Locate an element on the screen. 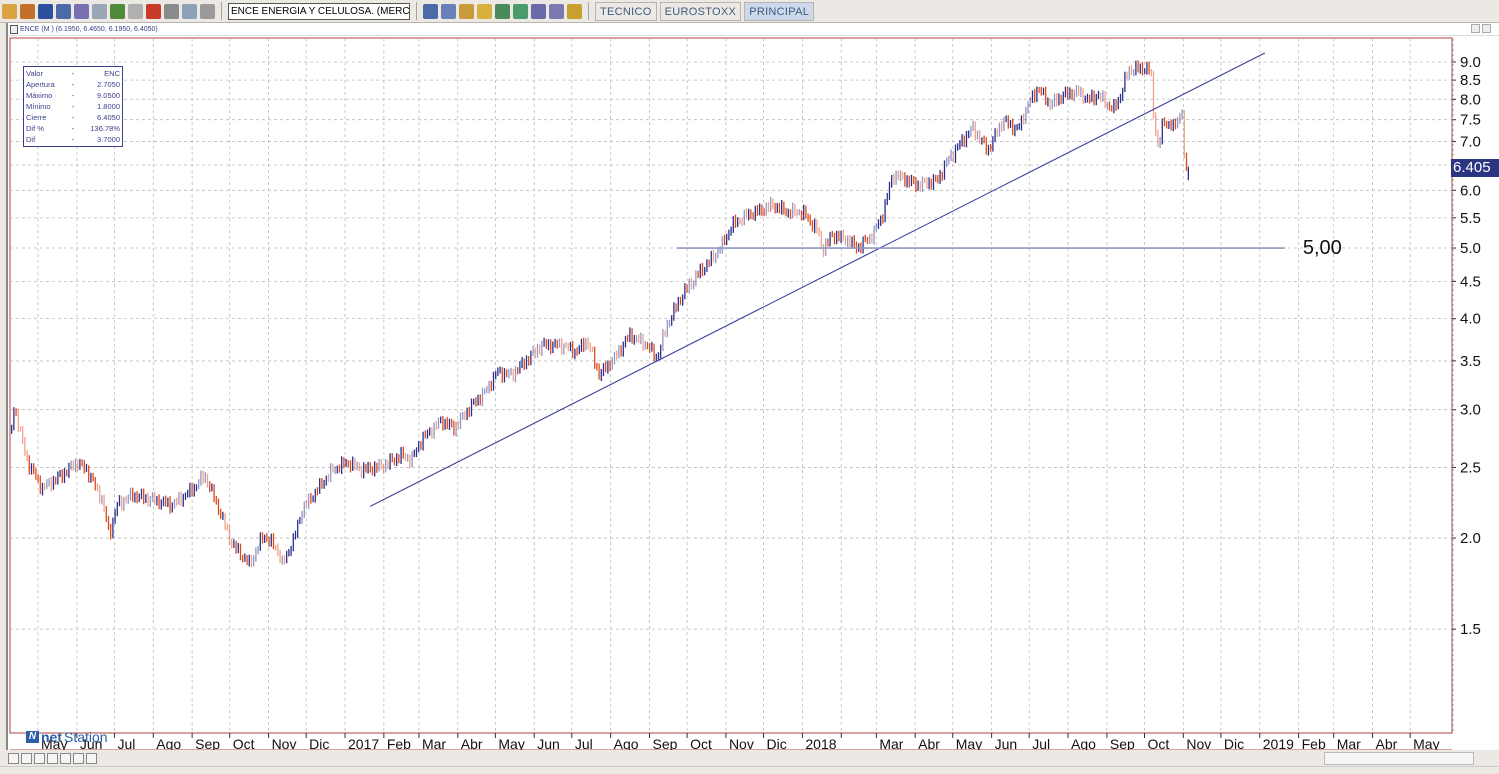  x-tick-label: 2019 is located at coordinates (1278, 743).